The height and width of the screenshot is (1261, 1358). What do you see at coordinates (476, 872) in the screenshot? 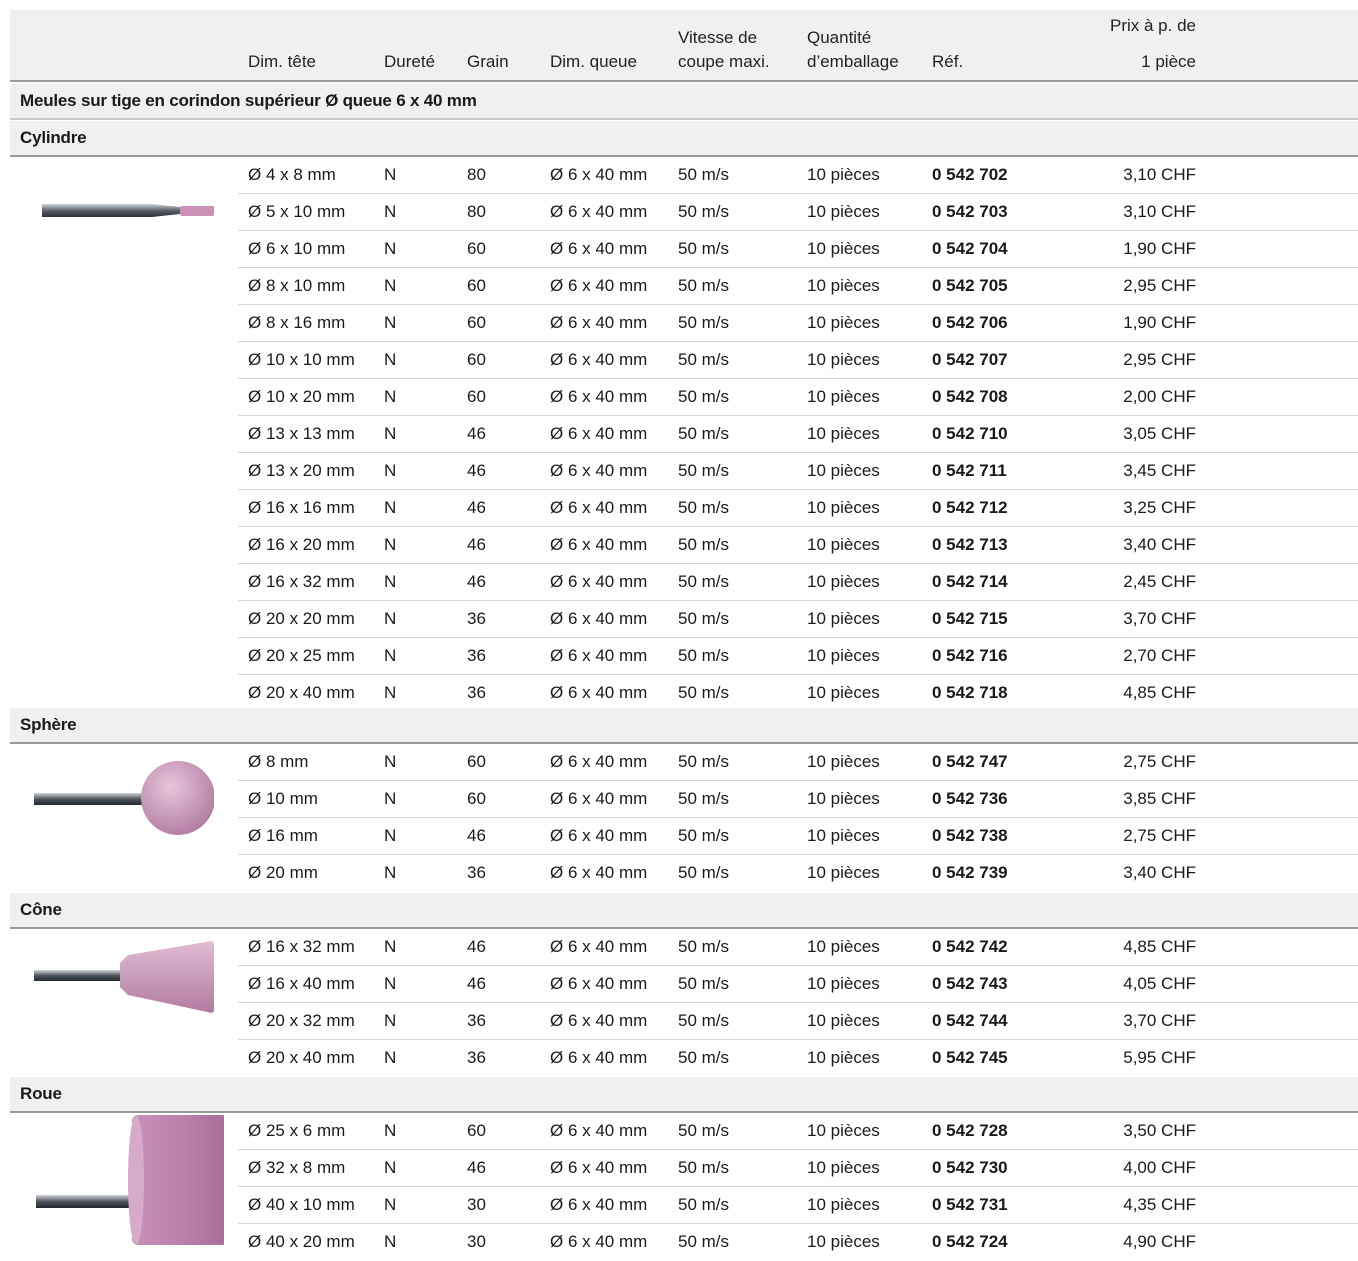
I see `cell-grain: 36` at bounding box center [476, 872].